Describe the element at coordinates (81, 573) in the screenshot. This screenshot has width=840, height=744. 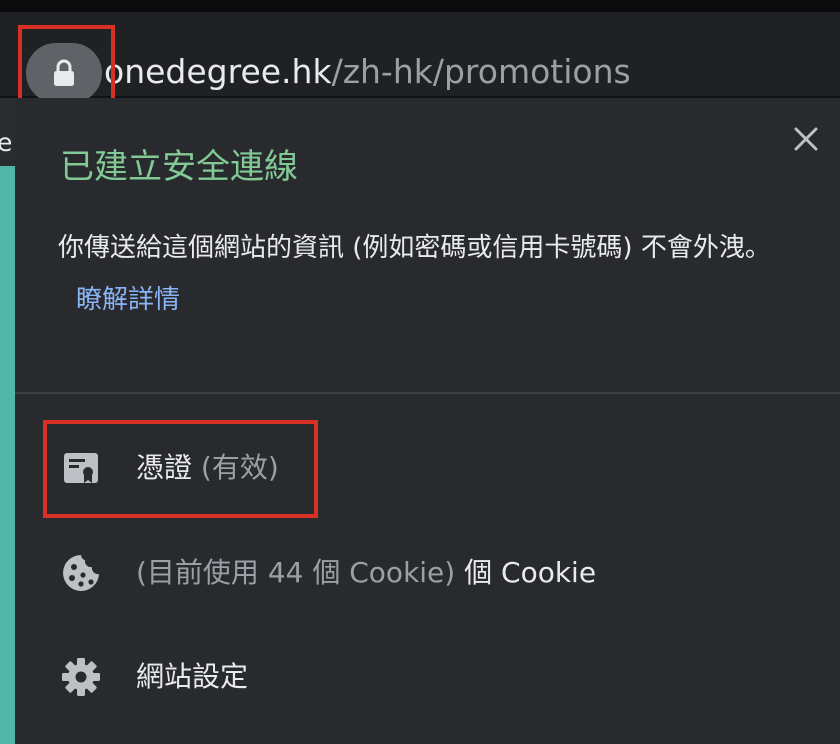
I see `cookie-icon` at that location.